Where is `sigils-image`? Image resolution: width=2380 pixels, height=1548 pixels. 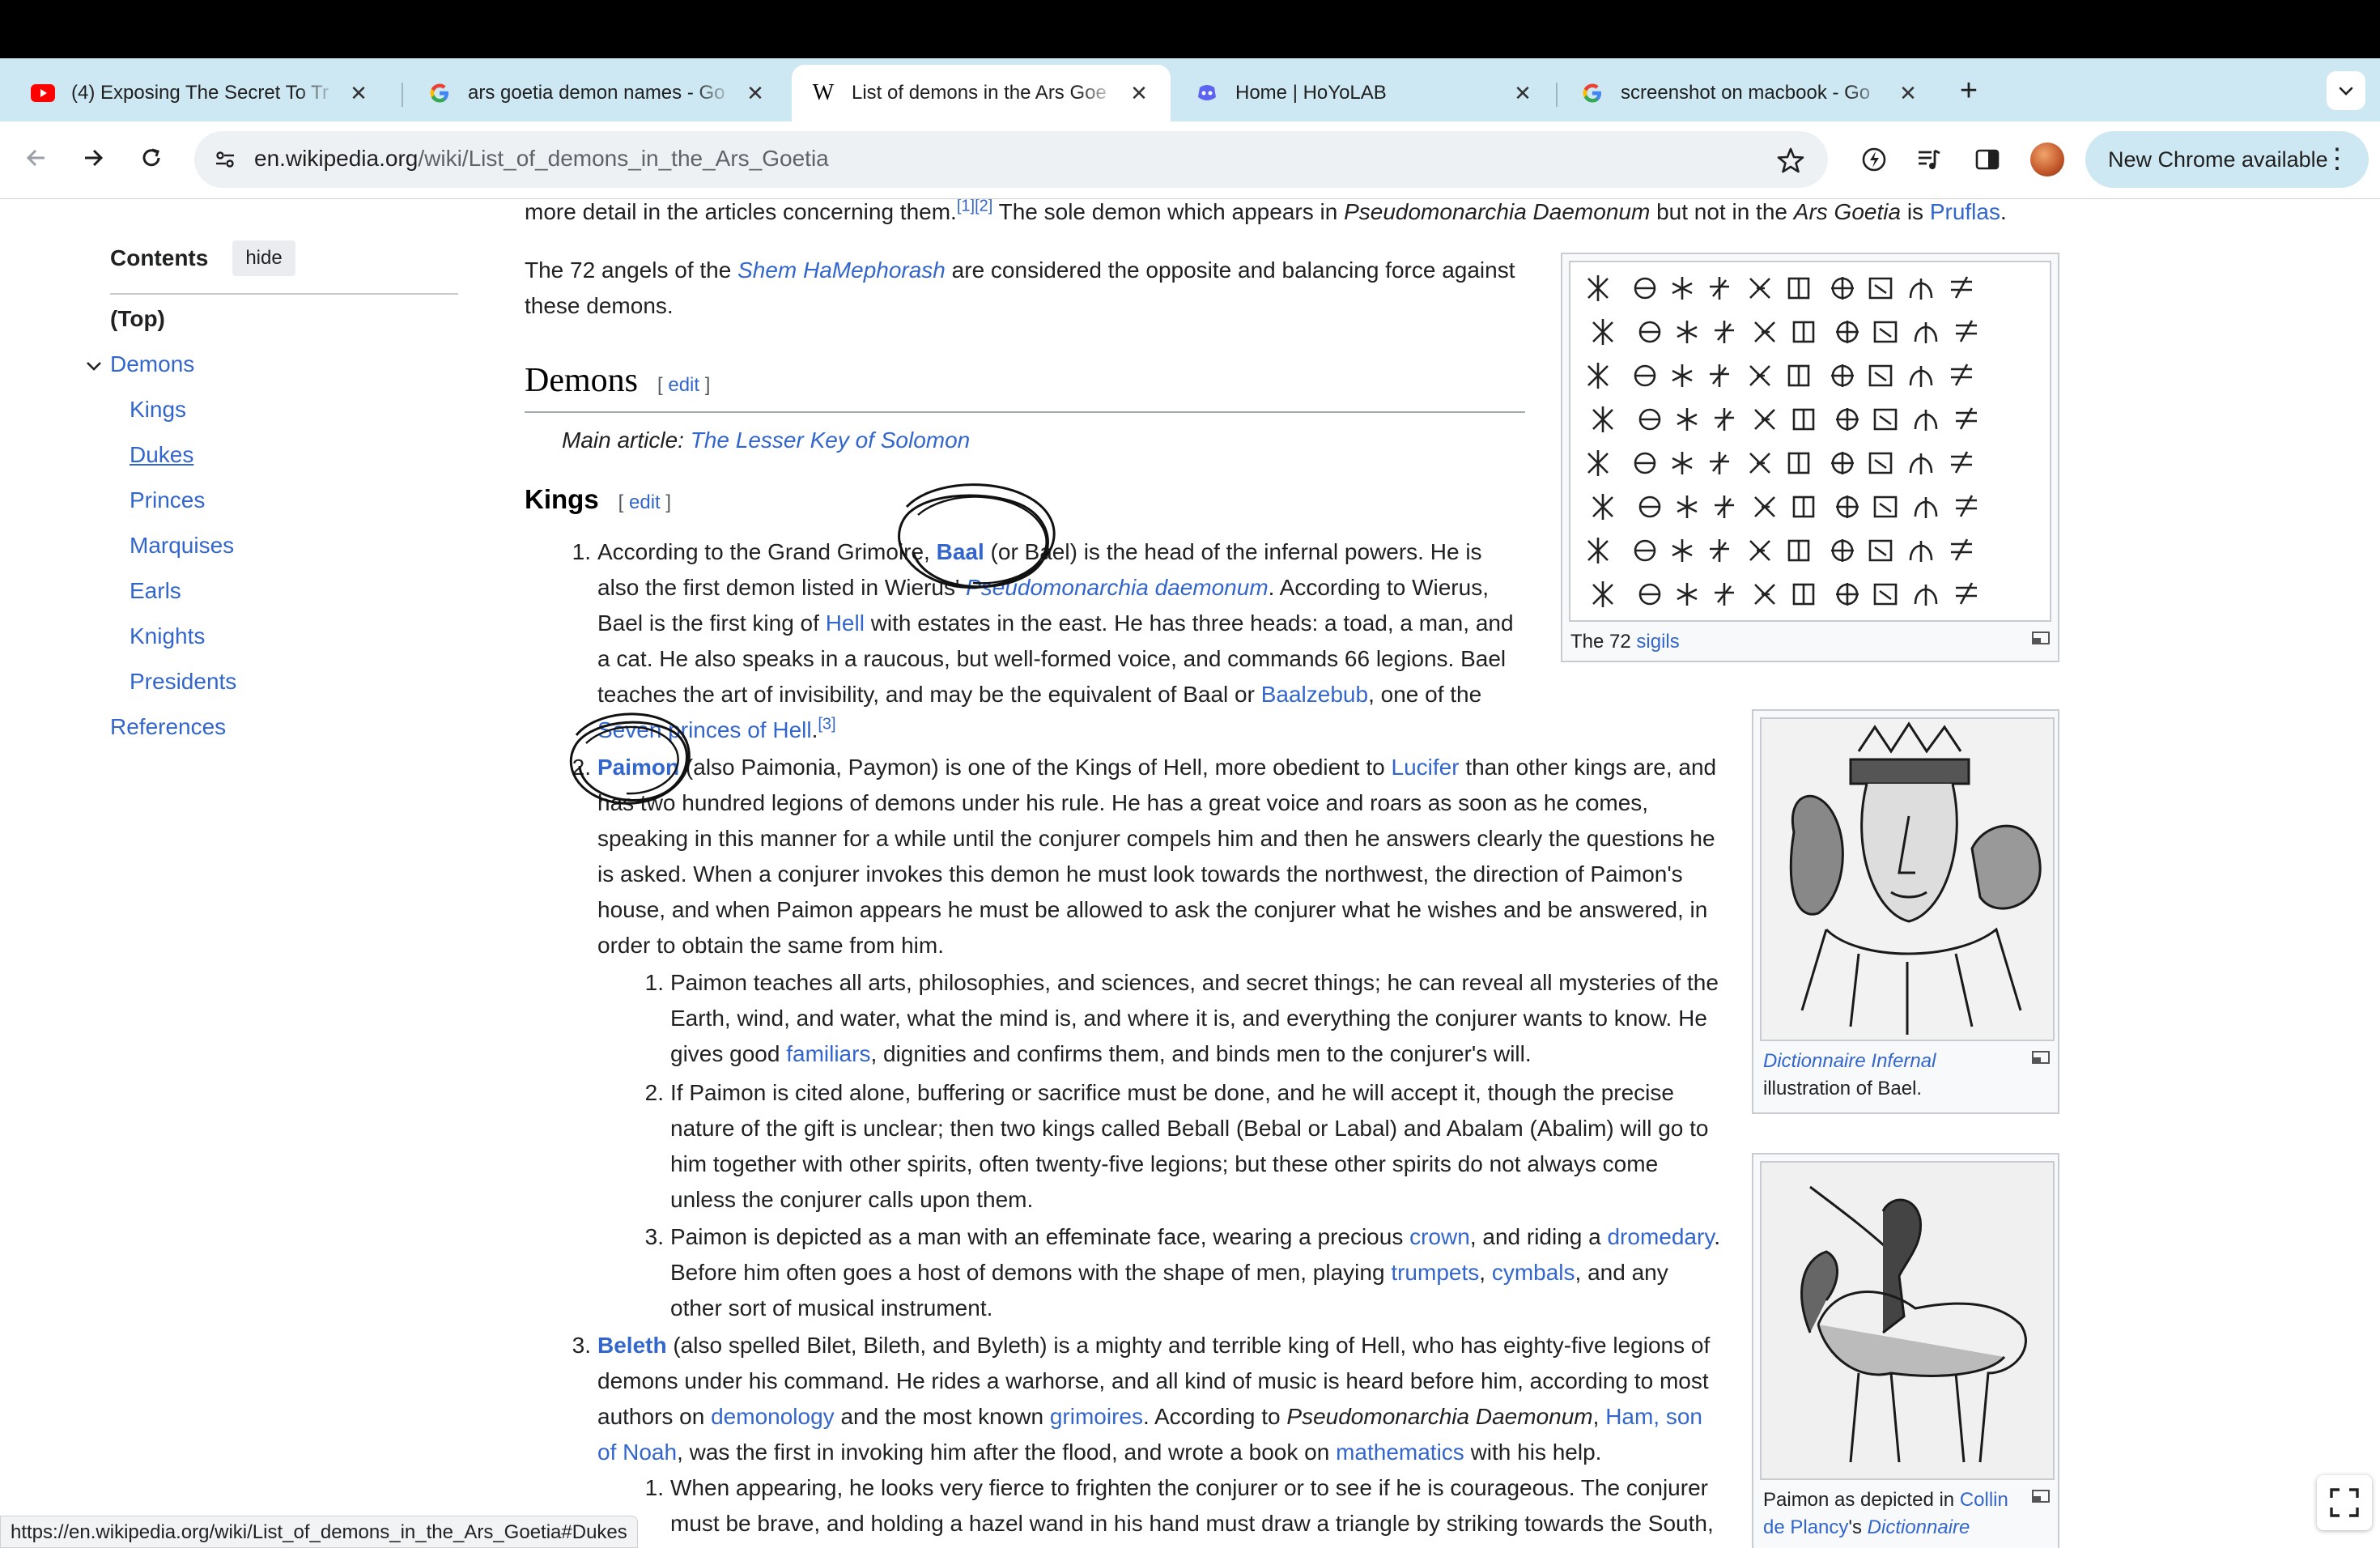 sigils-image is located at coordinates (1810, 442).